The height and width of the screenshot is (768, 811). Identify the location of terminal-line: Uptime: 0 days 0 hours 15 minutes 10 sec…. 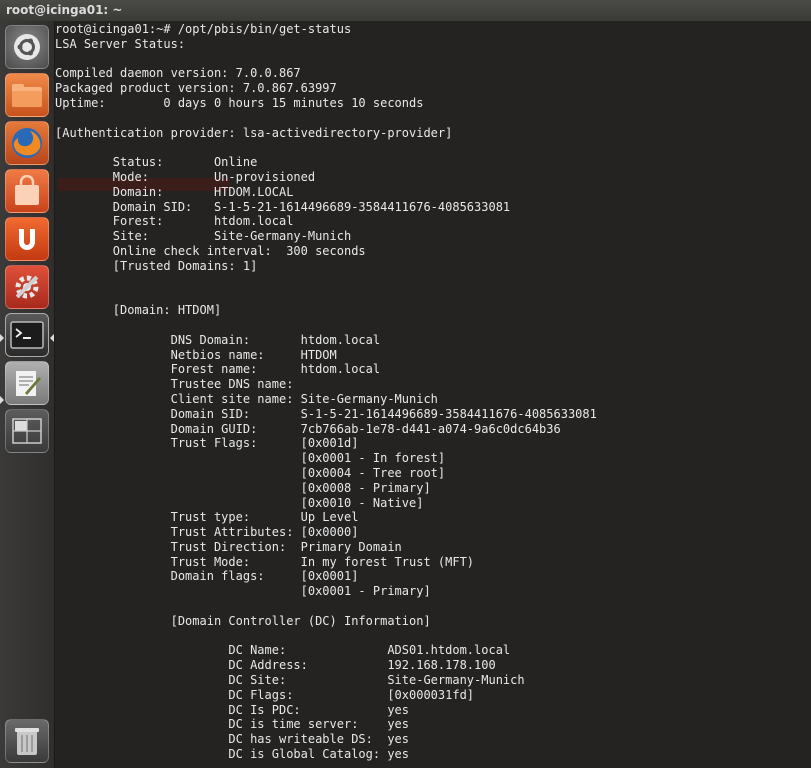
(239, 102).